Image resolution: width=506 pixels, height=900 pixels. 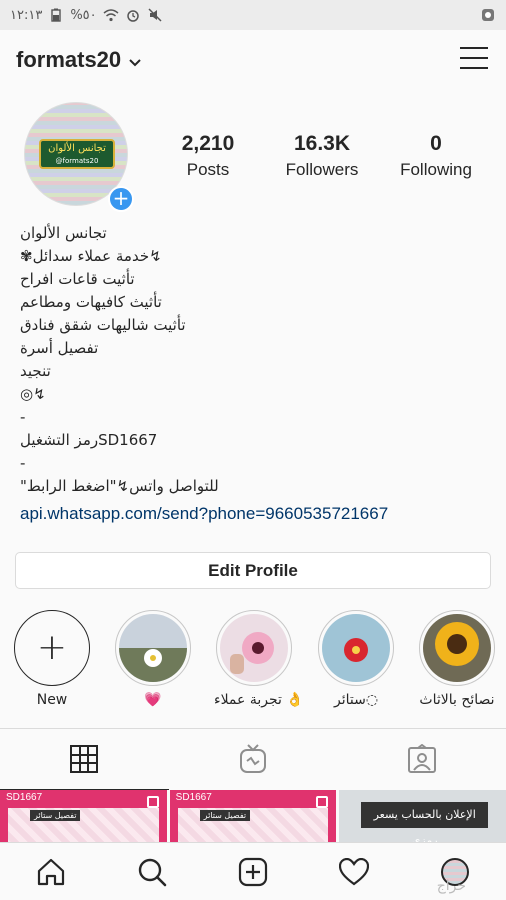 I want to click on app-notification-icon, so click(x=488, y=15).